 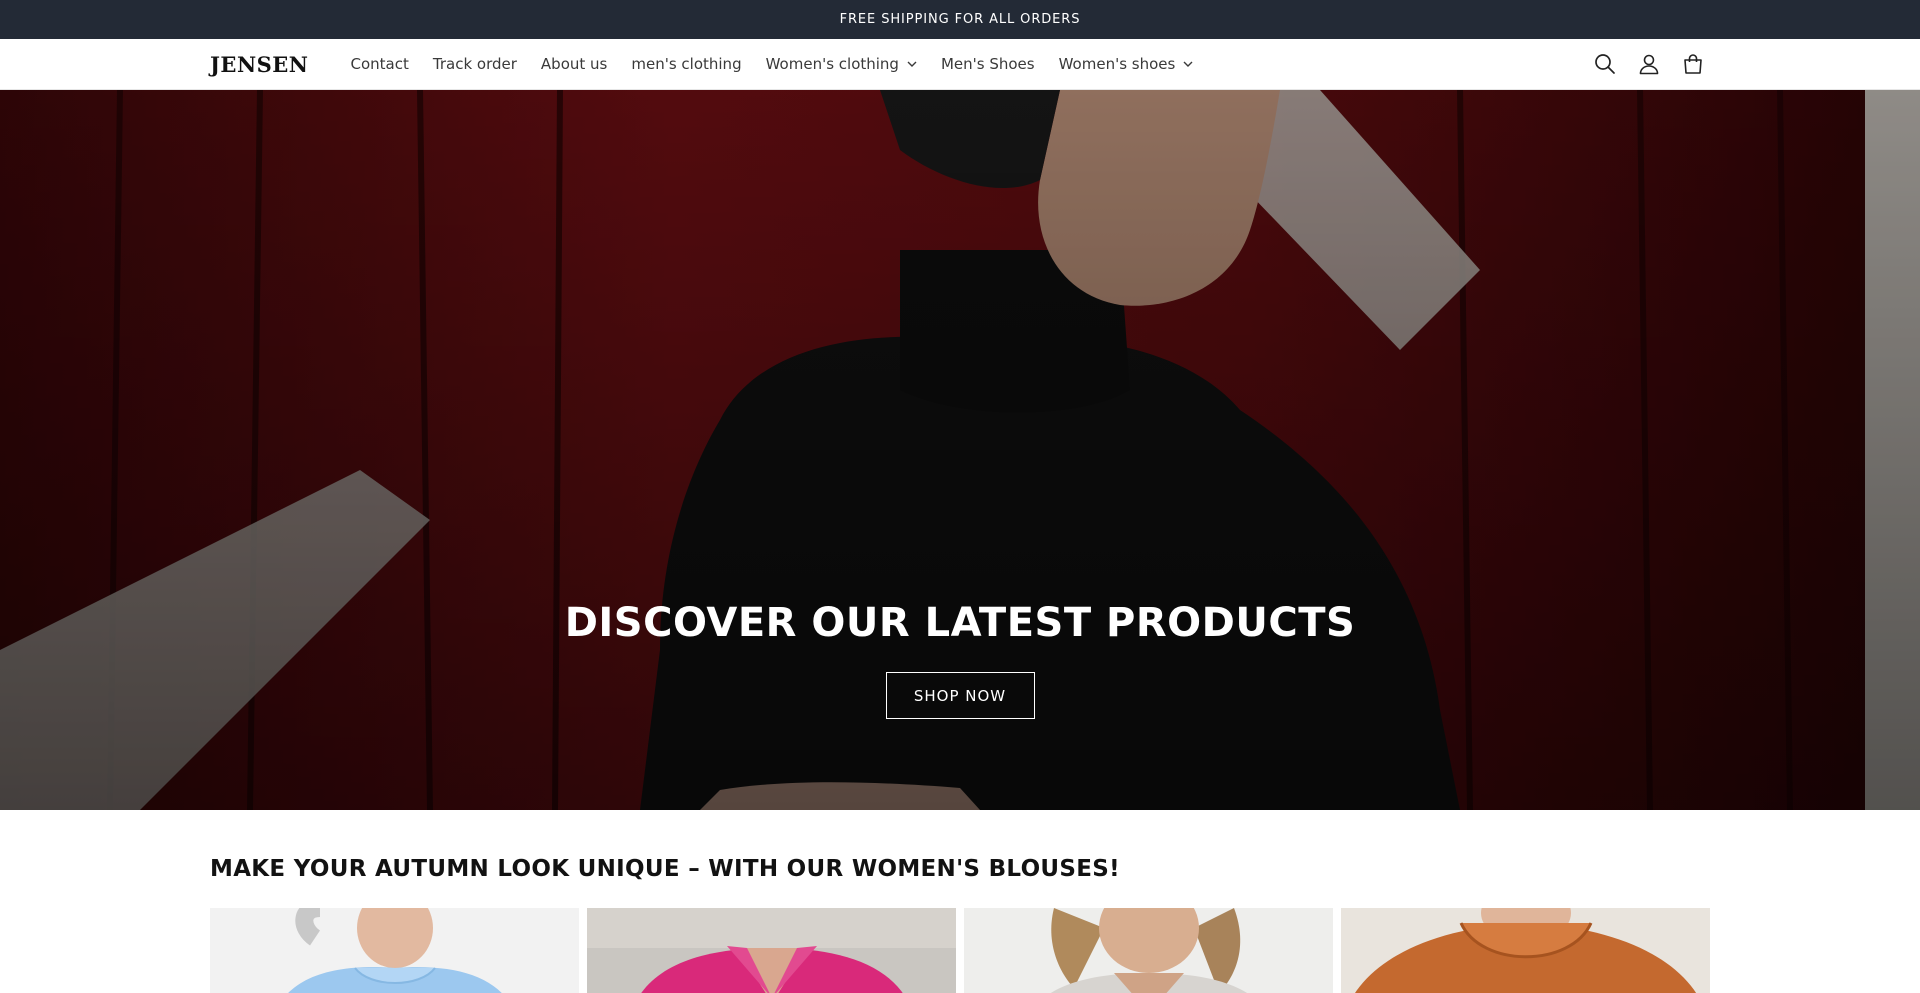 I want to click on header-icons, so click(x=1649, y=64).